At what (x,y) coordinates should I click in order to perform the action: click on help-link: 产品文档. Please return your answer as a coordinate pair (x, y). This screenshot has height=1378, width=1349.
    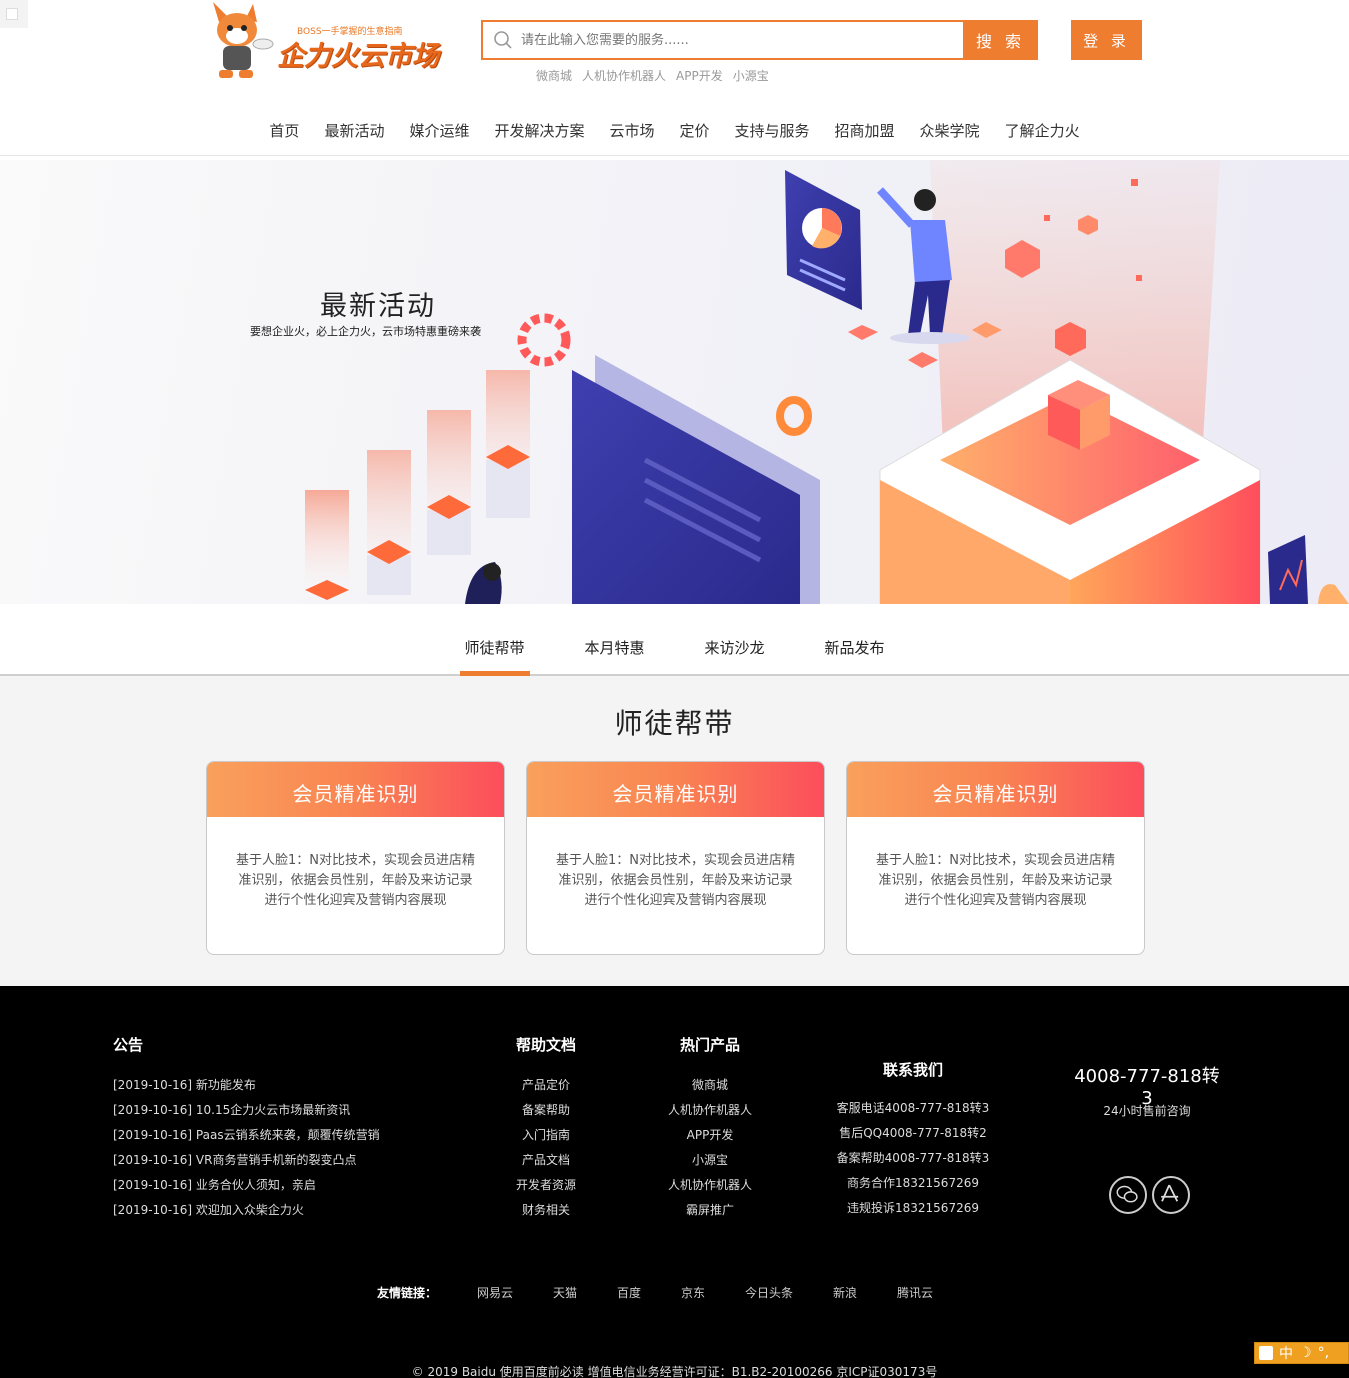
    Looking at the image, I should click on (546, 1164).